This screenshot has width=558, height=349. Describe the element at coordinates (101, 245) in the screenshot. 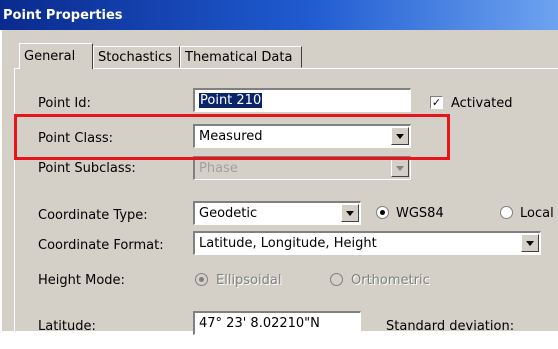

I see `coordinate-format-label: Coordinate Format:` at that location.